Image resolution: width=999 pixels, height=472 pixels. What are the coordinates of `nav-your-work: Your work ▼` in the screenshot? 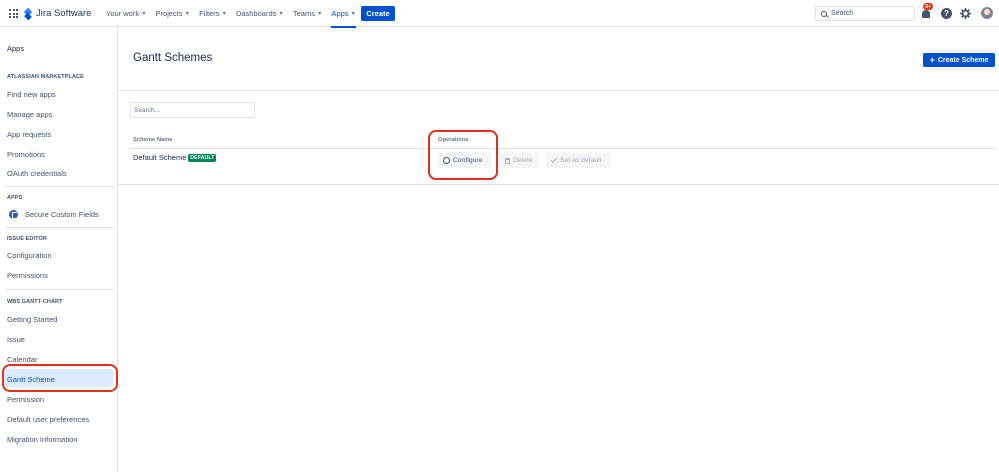 It's located at (126, 13).